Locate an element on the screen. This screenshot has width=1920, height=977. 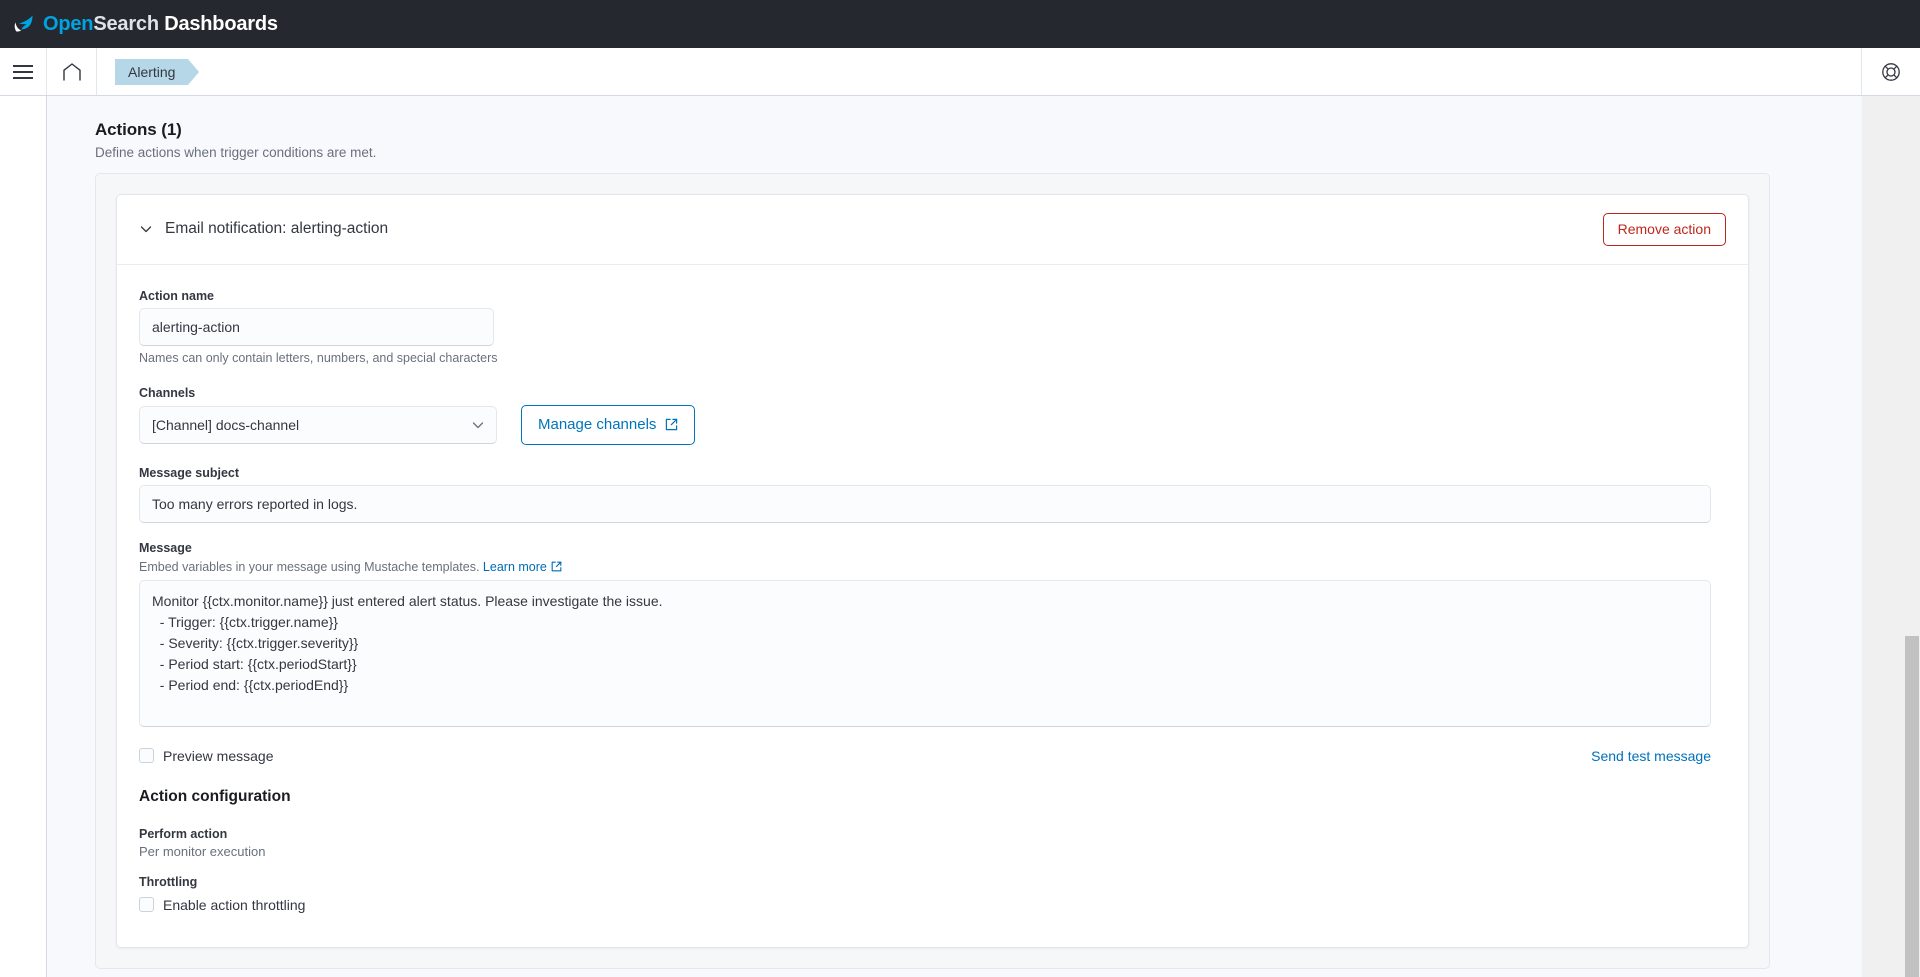
breadcrumb: Alerting is located at coordinates (149, 71).